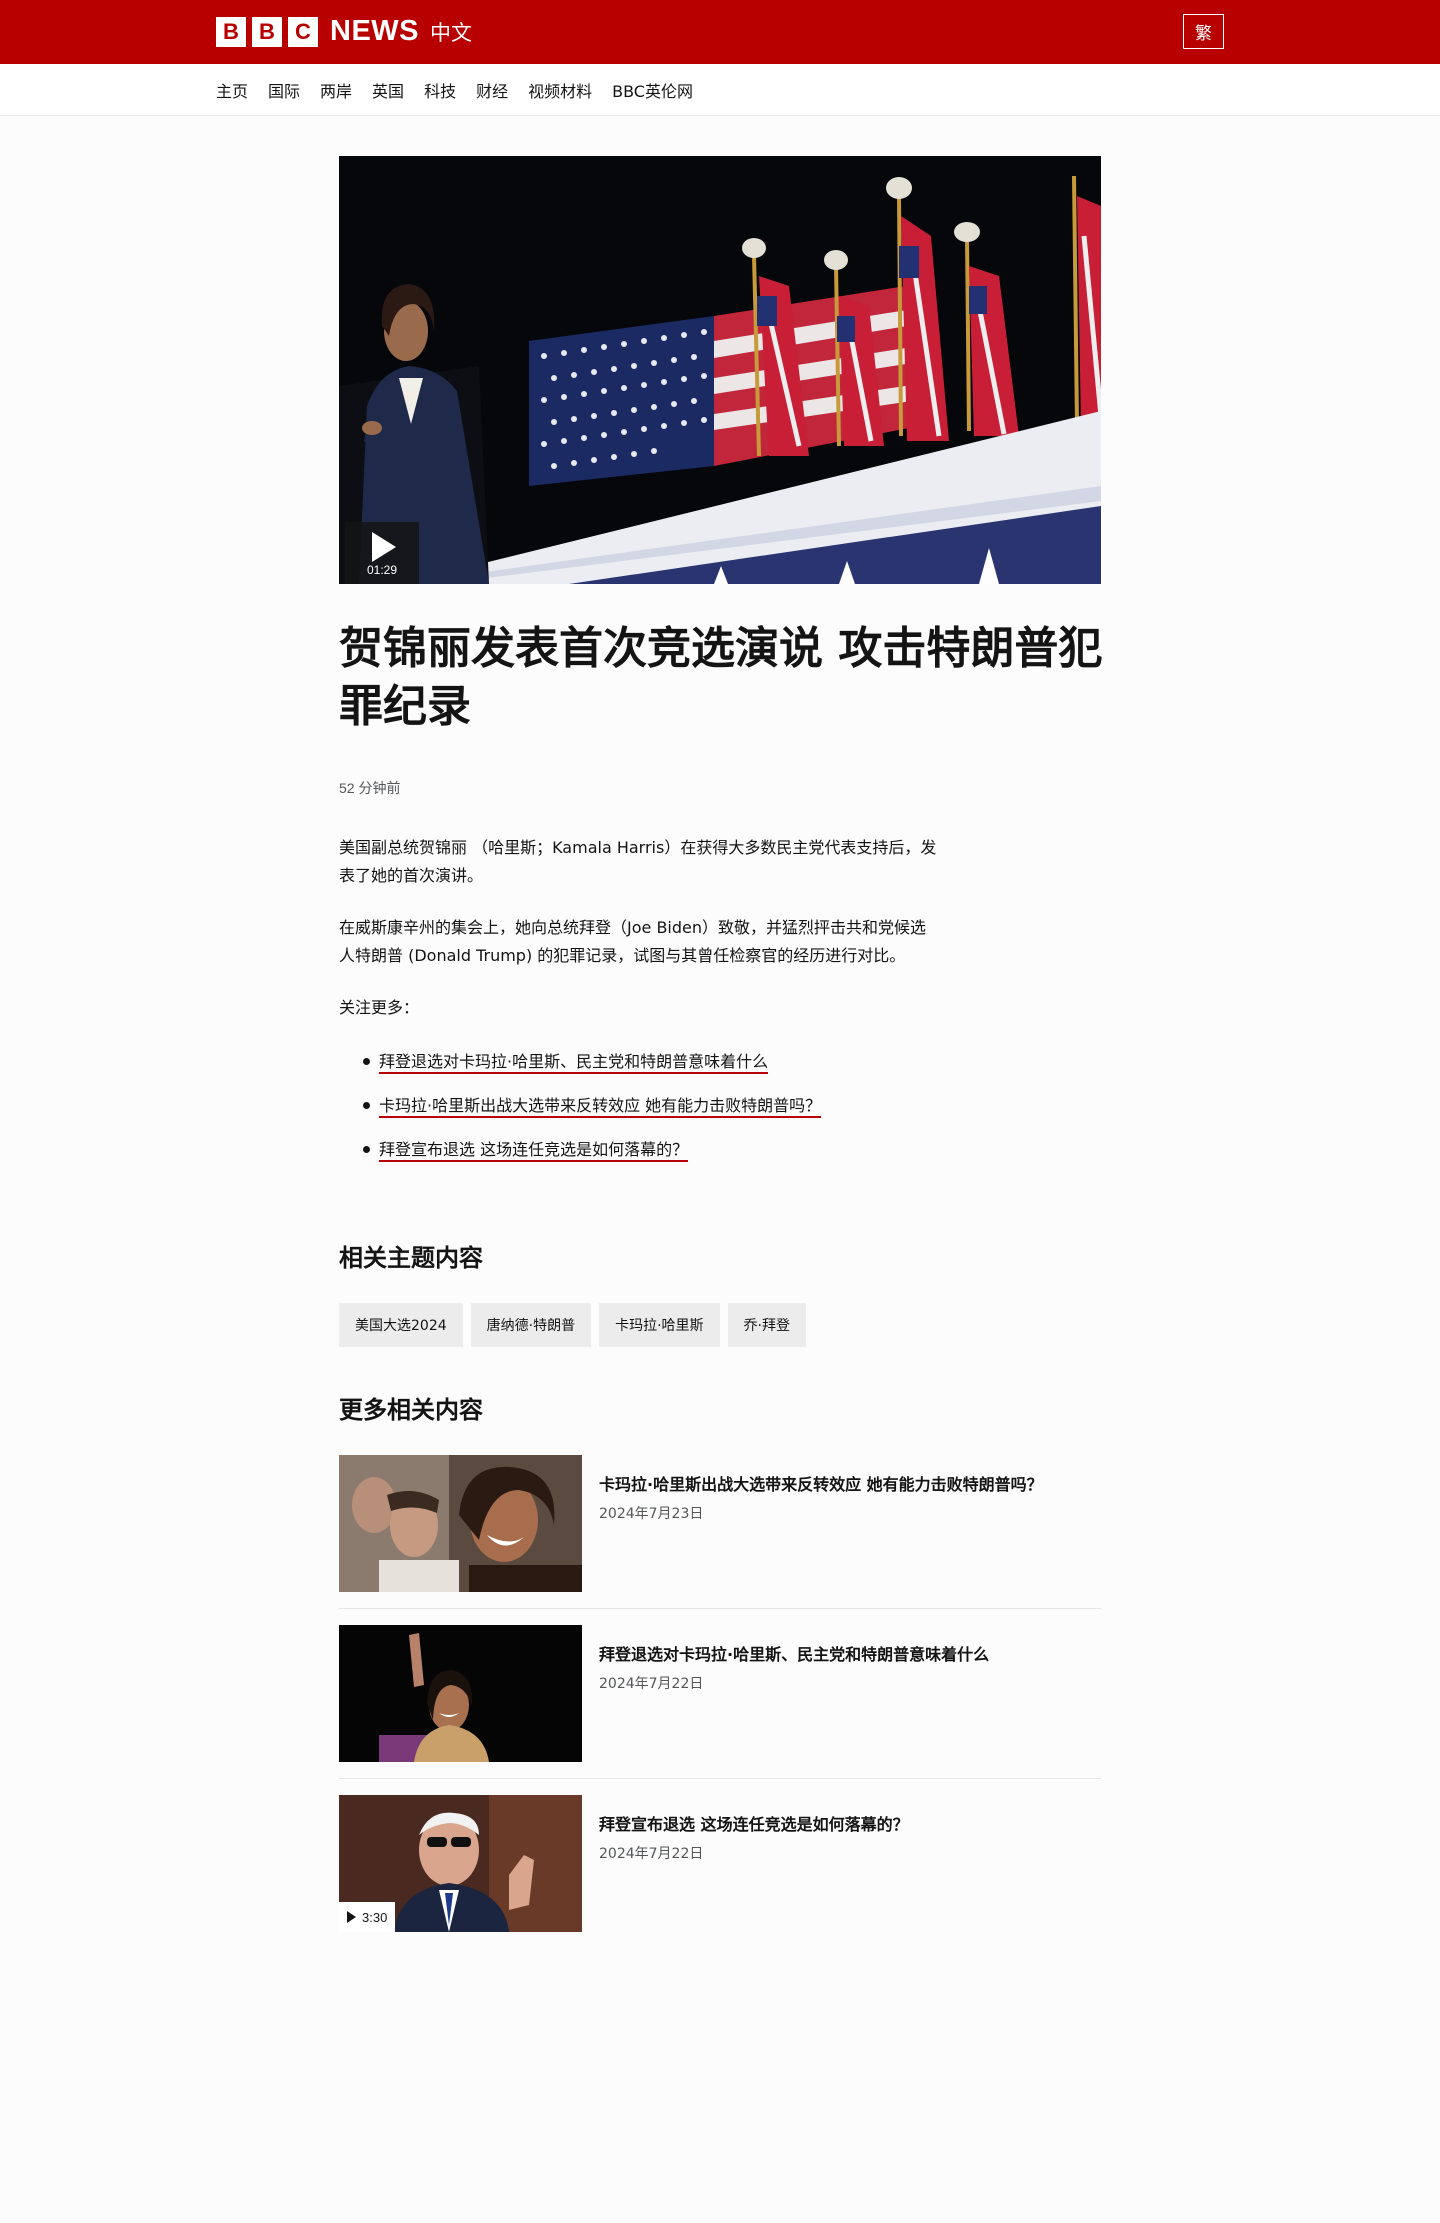 This screenshot has height=2223, width=1440. What do you see at coordinates (411, 1410) in the screenshot?
I see `more-related-title: 更多相关内容` at bounding box center [411, 1410].